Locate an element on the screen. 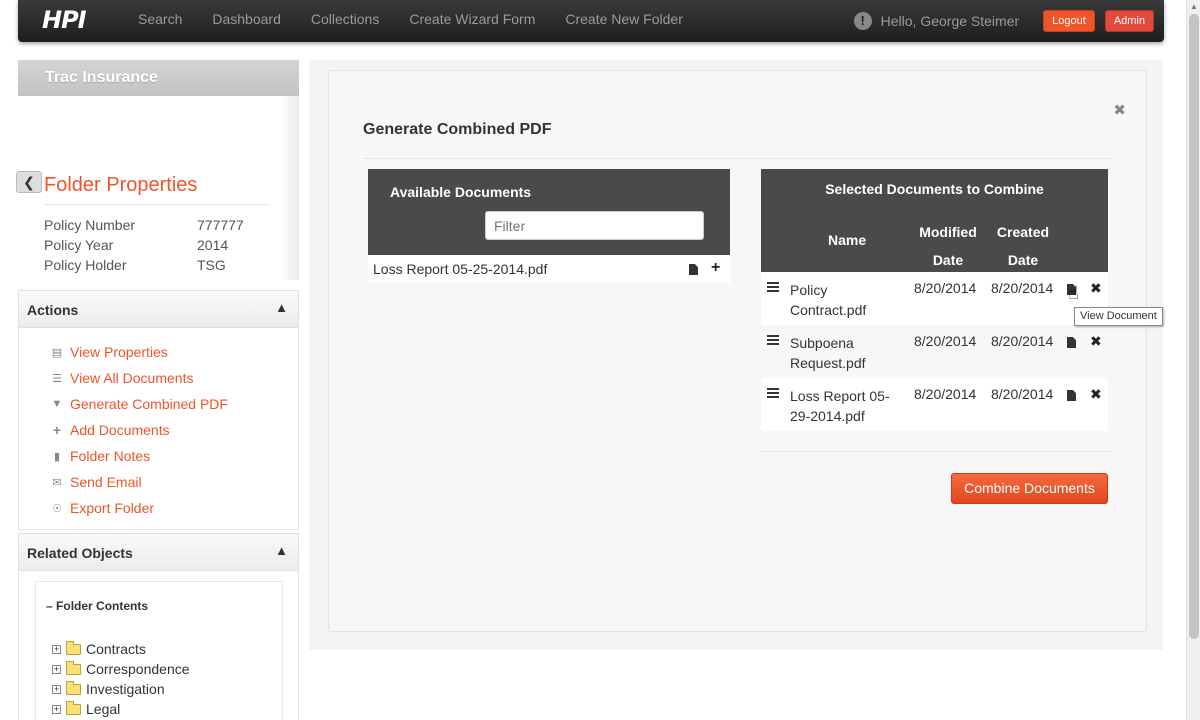 The image size is (1200, 720). property-value: 777777 is located at coordinates (220, 225).